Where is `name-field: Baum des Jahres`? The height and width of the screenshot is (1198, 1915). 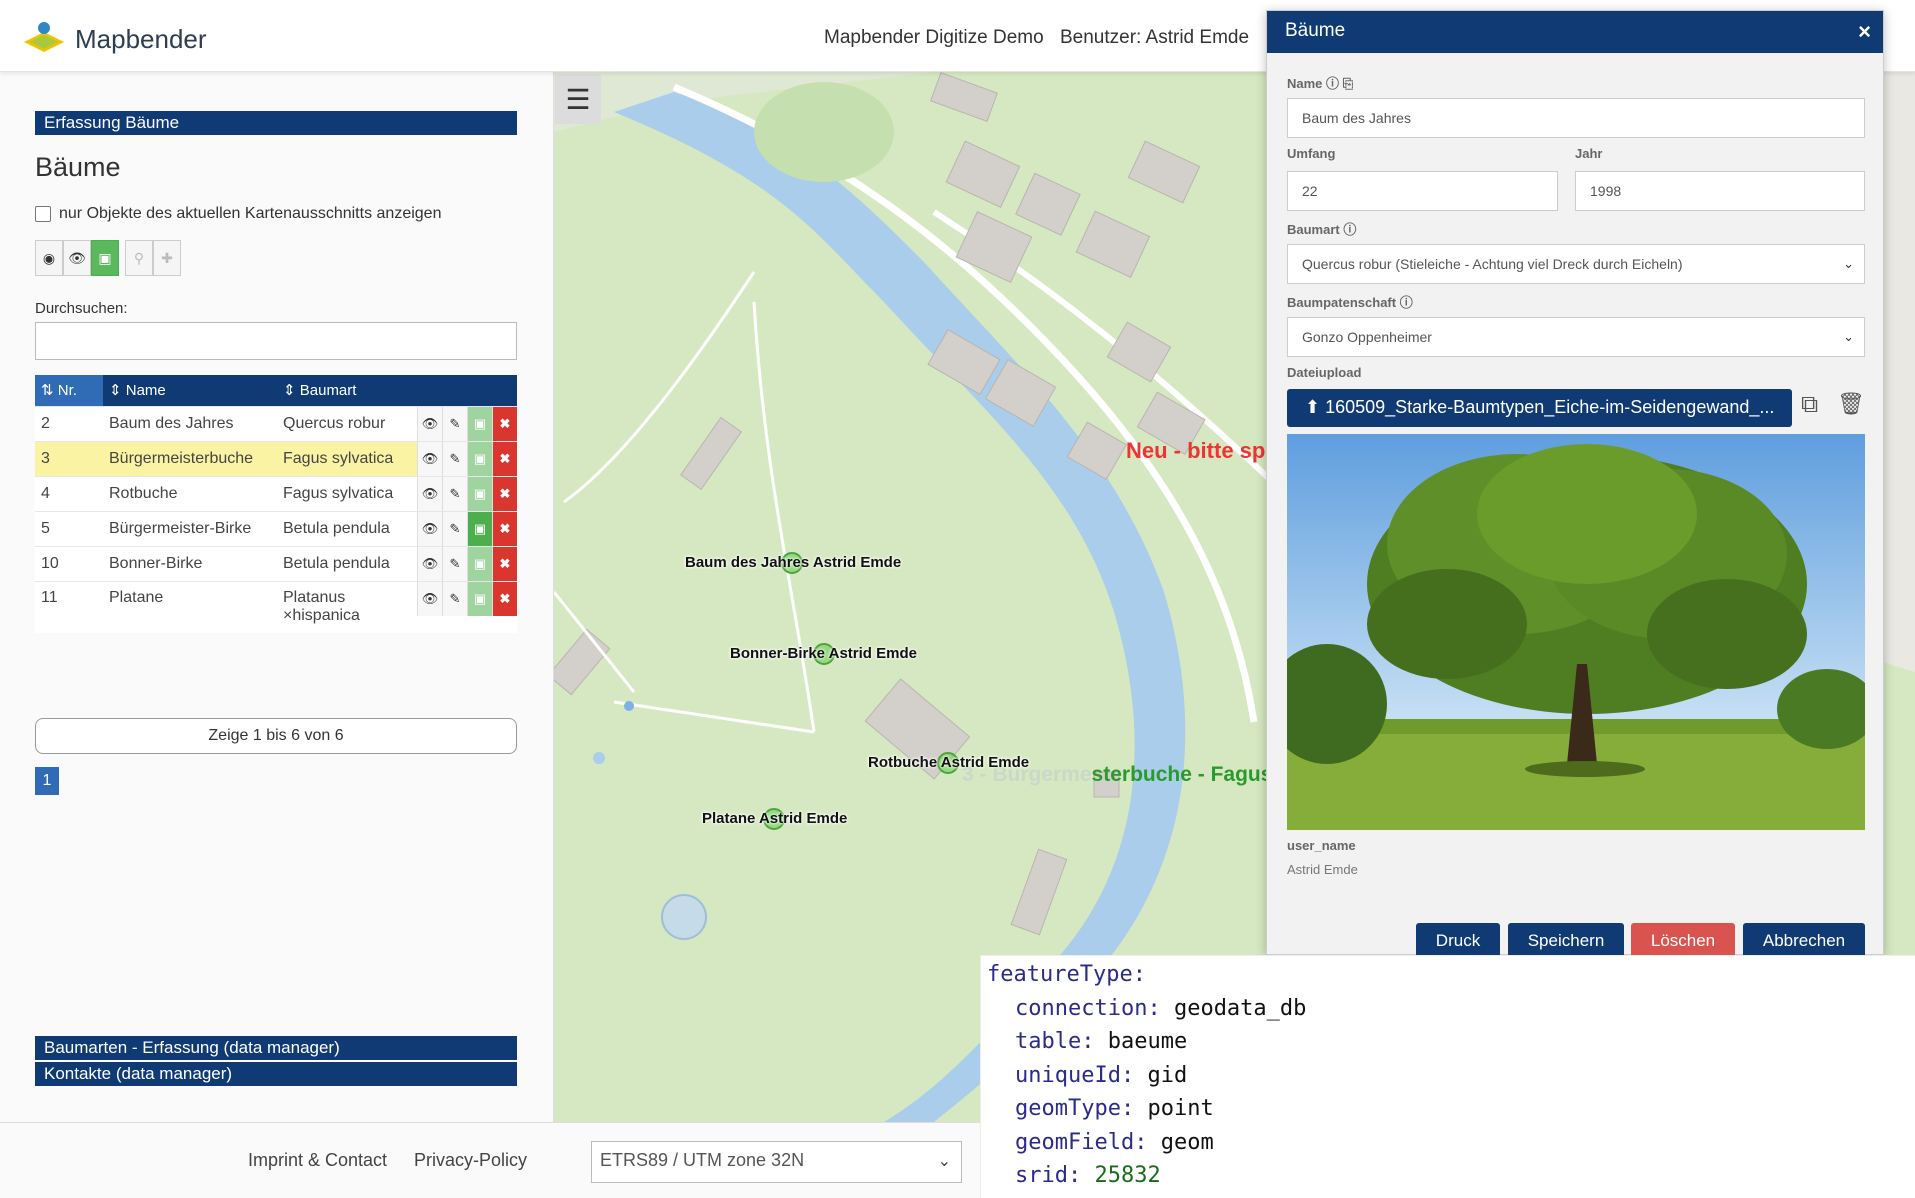
name-field: Baum des Jahres is located at coordinates (1576, 118).